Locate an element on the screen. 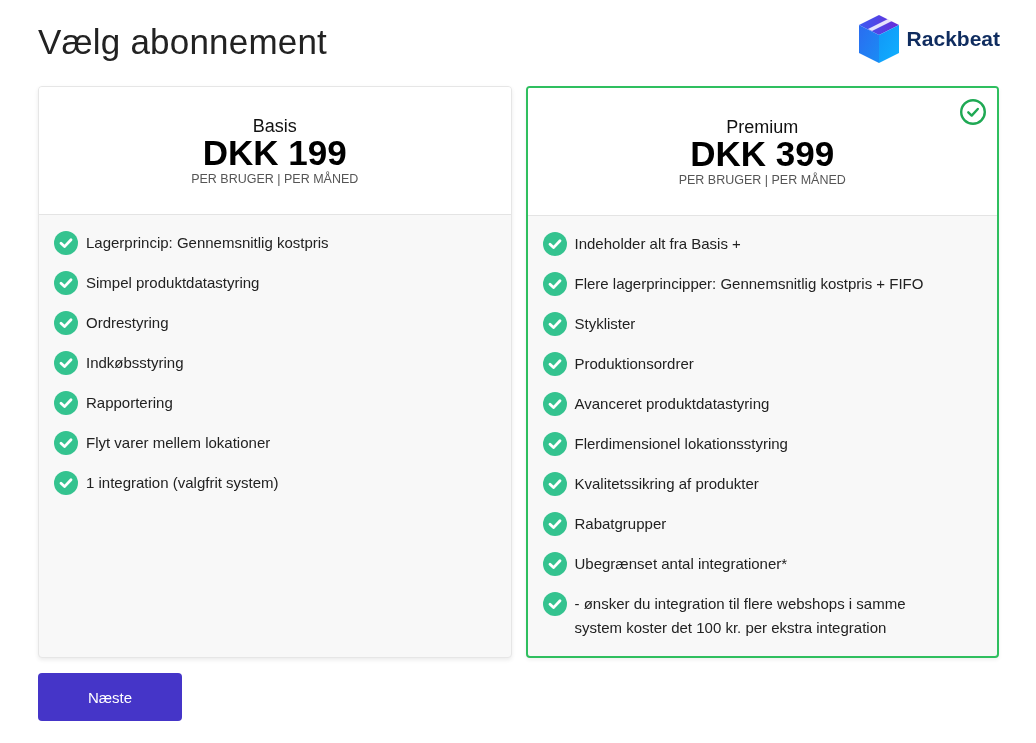 The width and height of the screenshot is (1036, 743). plan-name: Basis is located at coordinates (274, 126).